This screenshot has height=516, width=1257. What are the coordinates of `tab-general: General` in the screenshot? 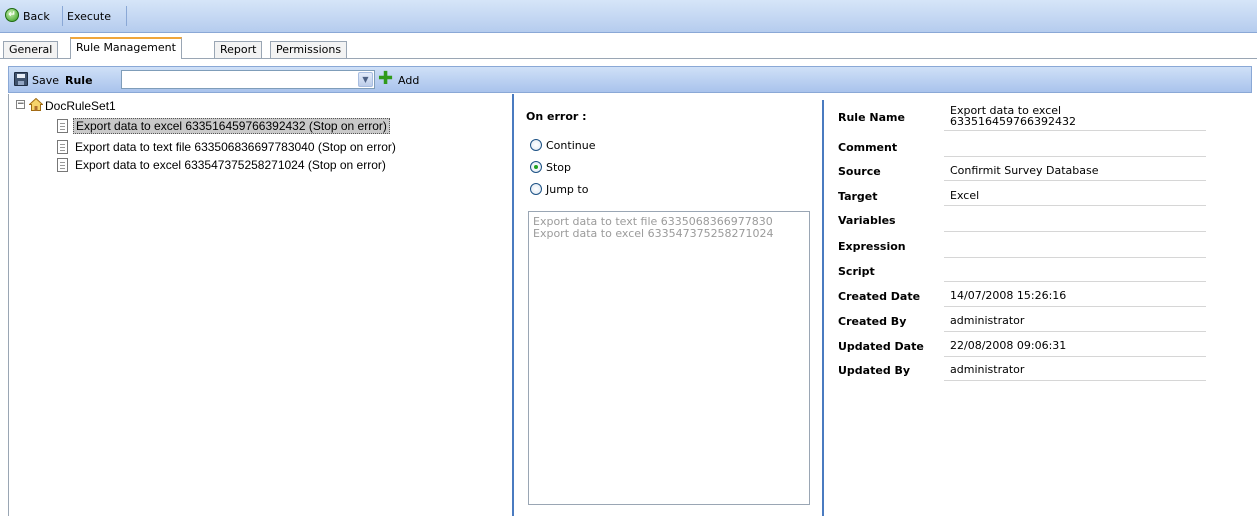 It's located at (31, 49).